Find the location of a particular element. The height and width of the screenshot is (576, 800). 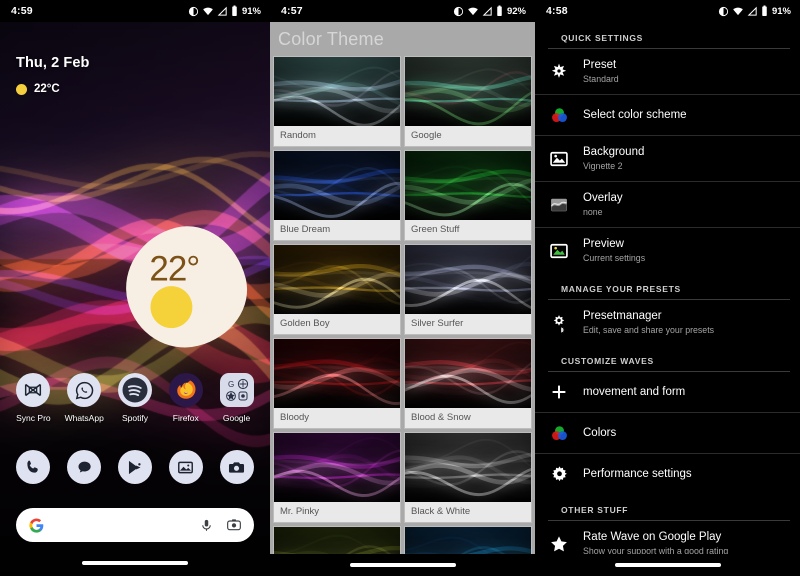

status-bar-settings: 4:58 91% is located at coordinates (667, 11).